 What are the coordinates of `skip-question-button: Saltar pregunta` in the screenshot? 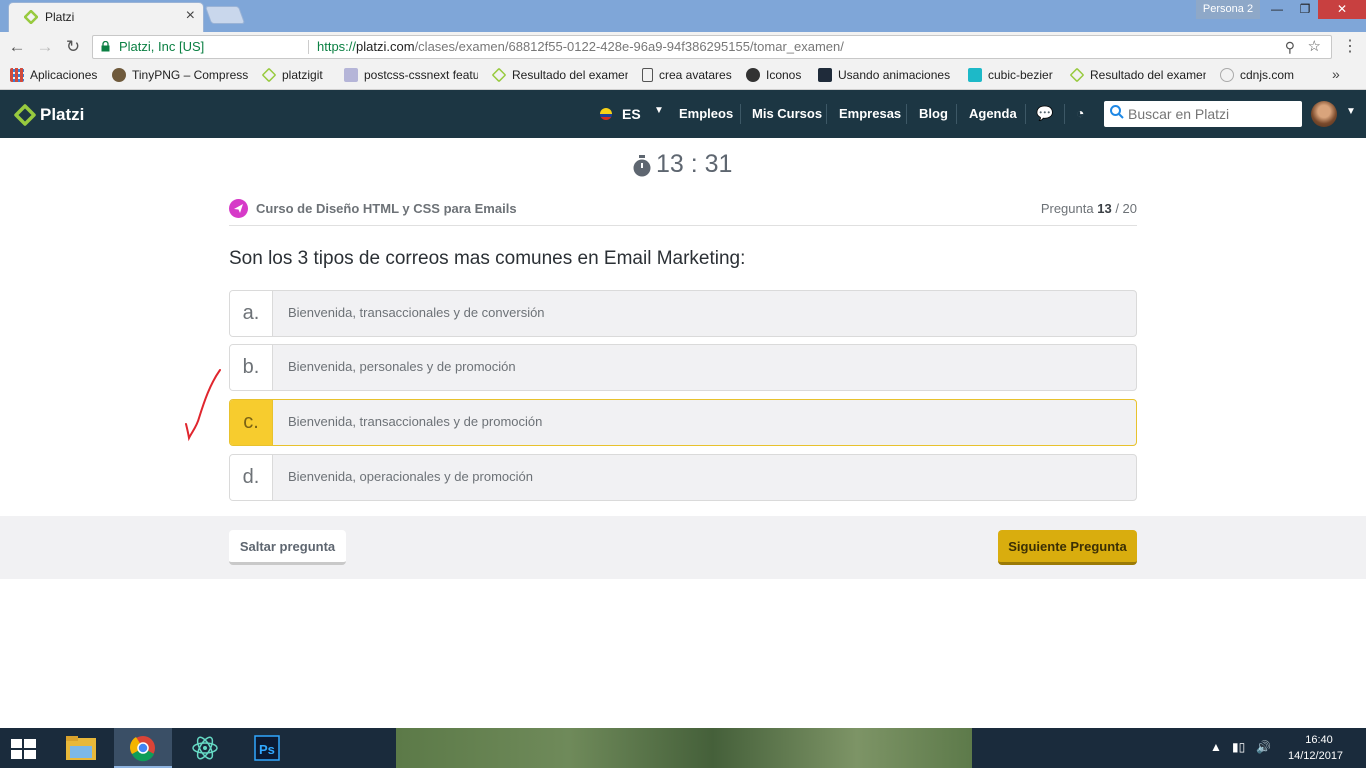 It's located at (287, 547).